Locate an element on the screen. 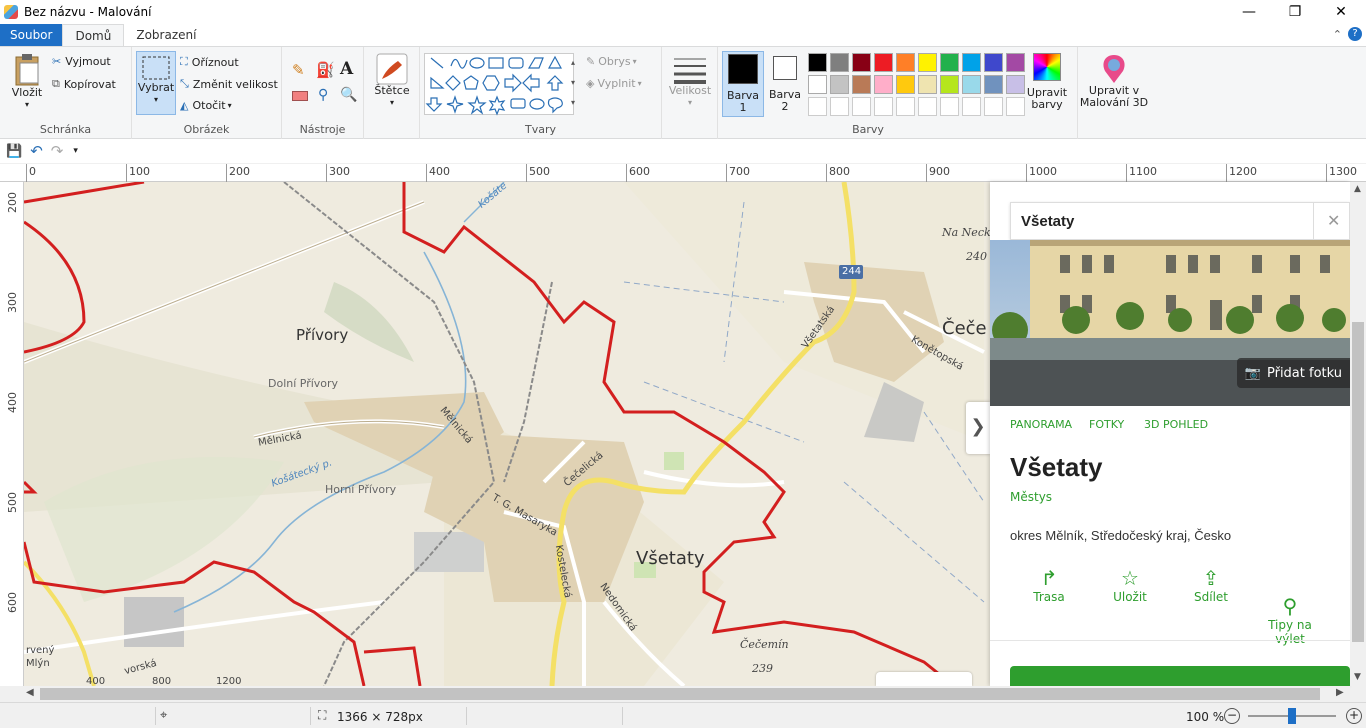 This screenshot has height=728, width=1366. tab-home: Domů is located at coordinates (93, 35).